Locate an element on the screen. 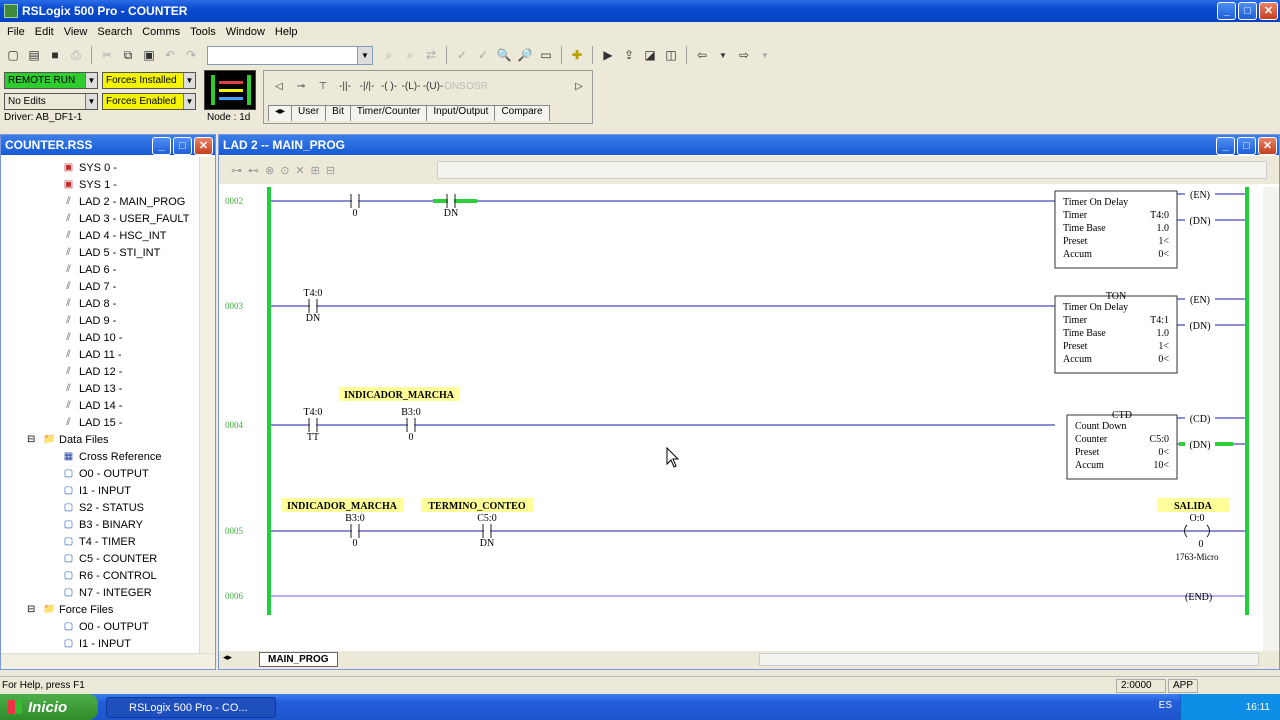  mode-dropdown: REMOTE RUN ▼ is located at coordinates (51, 80).